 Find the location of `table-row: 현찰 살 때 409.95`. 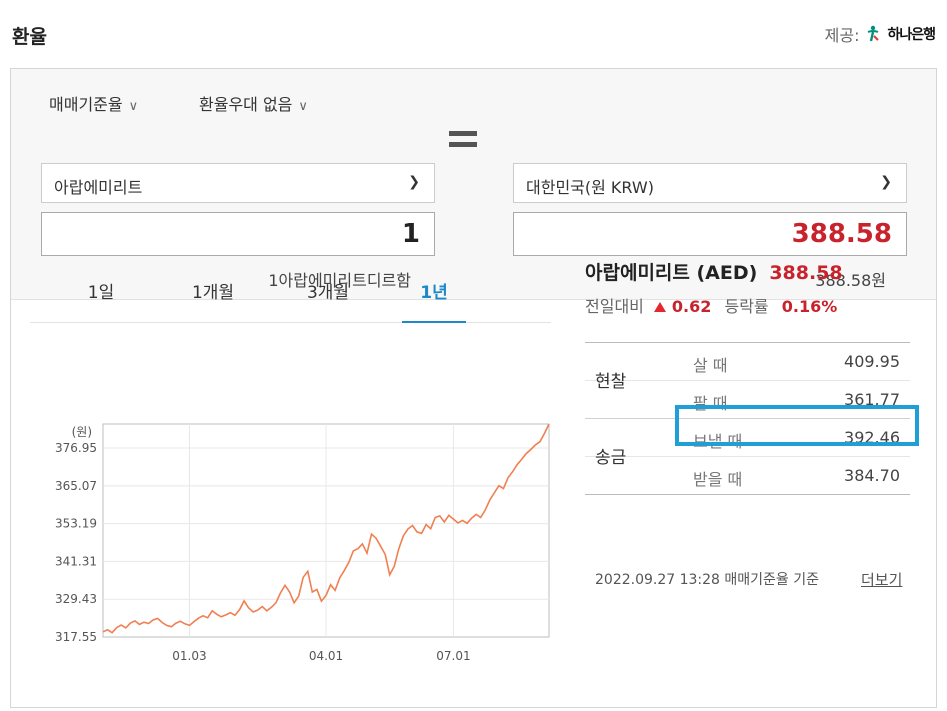

table-row: 현찰 살 때 409.95 is located at coordinates (747, 367).